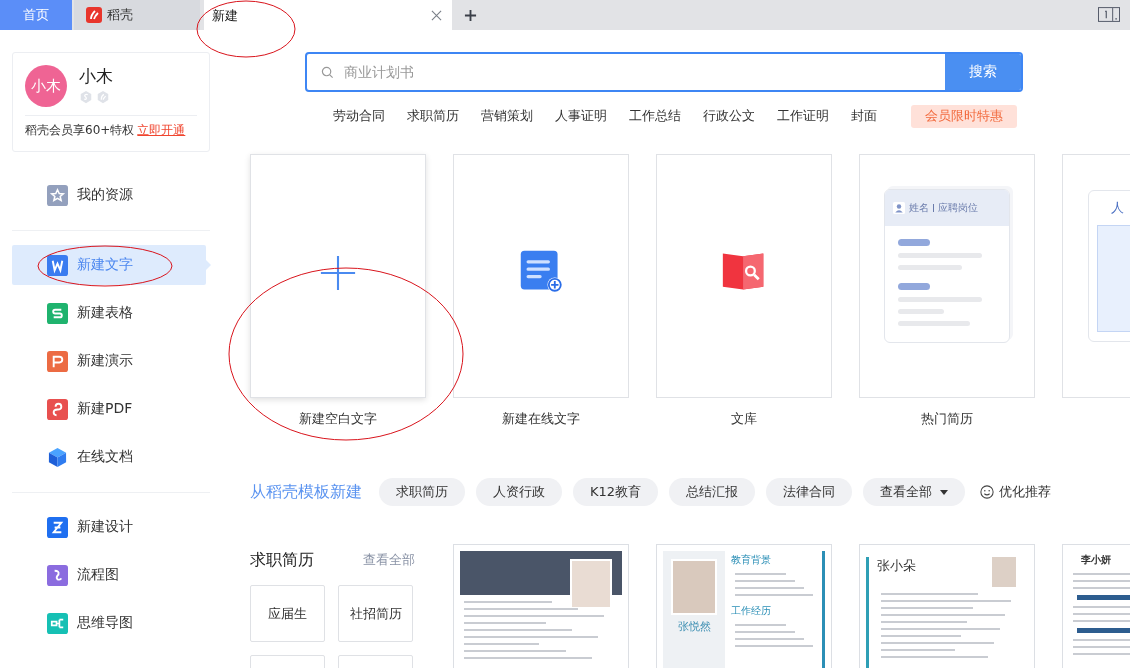 This screenshot has height=668, width=1130. Describe the element at coordinates (328, 15) in the screenshot. I see `document-tab: 新建` at that location.